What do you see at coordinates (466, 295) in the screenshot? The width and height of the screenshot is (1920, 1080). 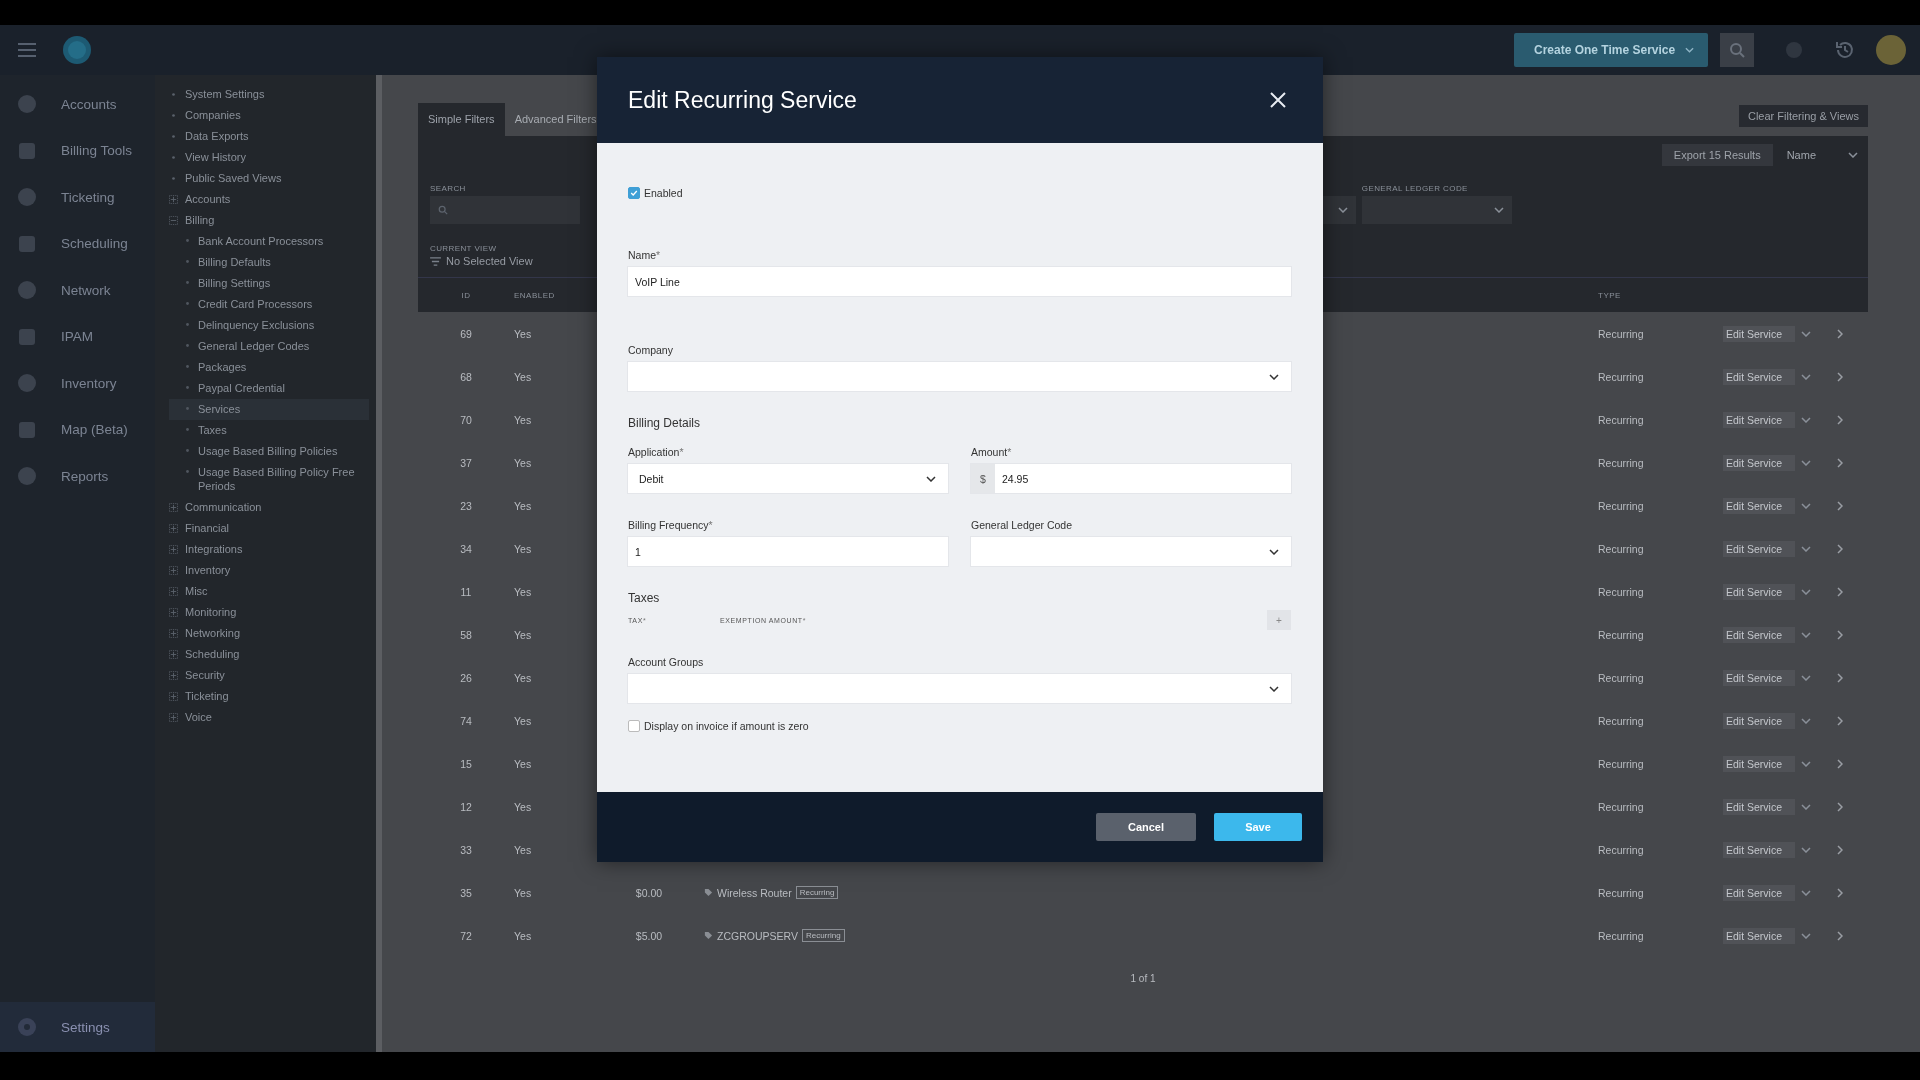 I see `column-header: ID` at bounding box center [466, 295].